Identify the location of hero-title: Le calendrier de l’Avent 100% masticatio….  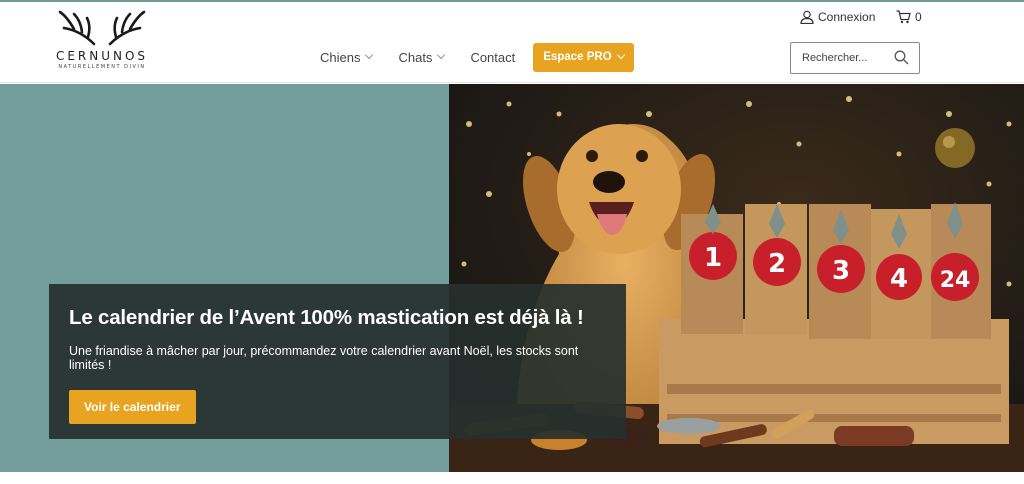
(326, 317).